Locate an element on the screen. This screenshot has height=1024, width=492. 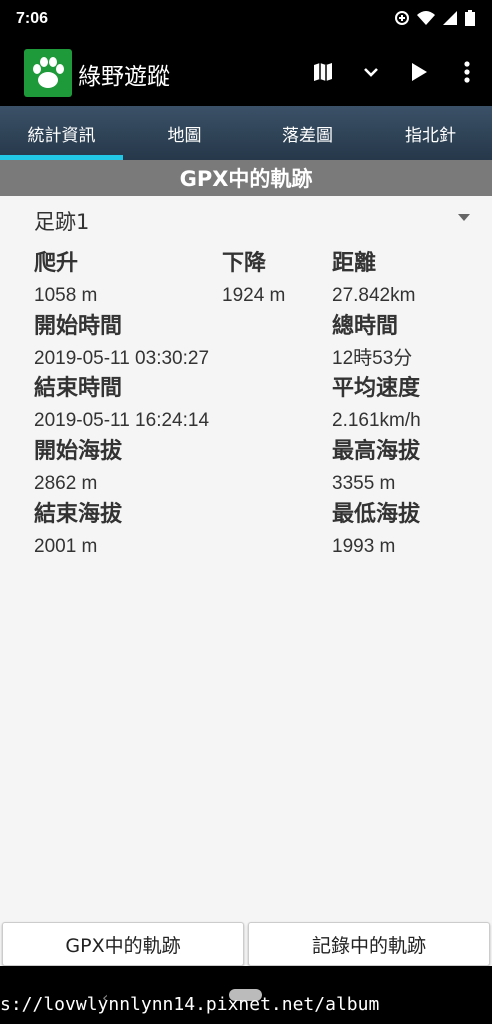
stat-value: 3355 m is located at coordinates (364, 483).